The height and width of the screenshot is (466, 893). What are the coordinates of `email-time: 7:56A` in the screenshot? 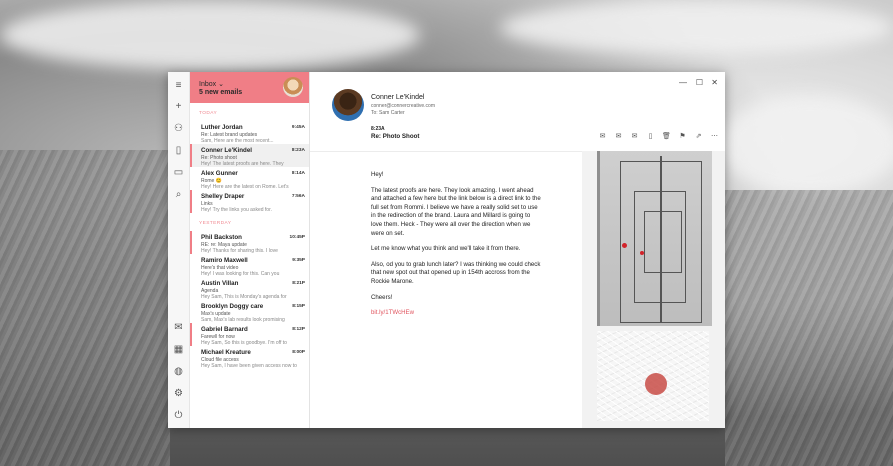 It's located at (298, 196).